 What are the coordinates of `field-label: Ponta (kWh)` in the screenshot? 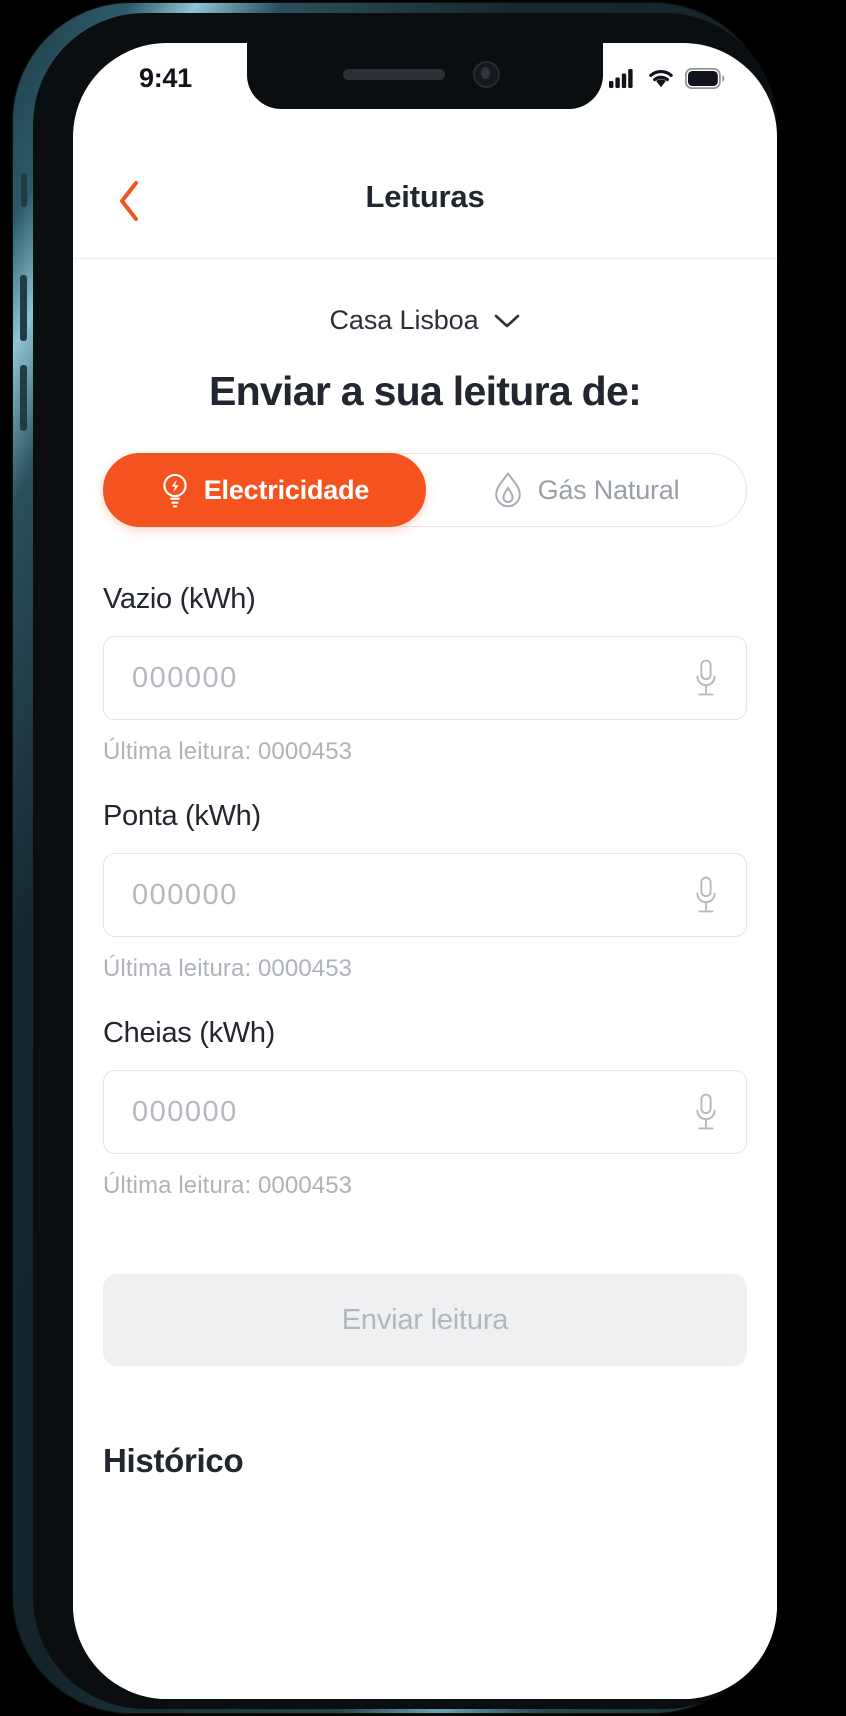 It's located at (182, 816).